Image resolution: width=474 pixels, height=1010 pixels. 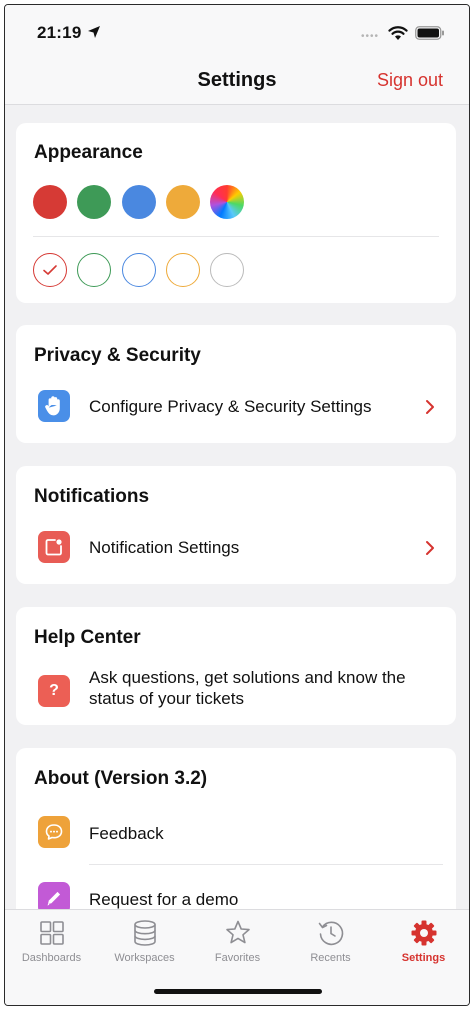 What do you see at coordinates (236, 833) in the screenshot?
I see `feedback-row: Feedback` at bounding box center [236, 833].